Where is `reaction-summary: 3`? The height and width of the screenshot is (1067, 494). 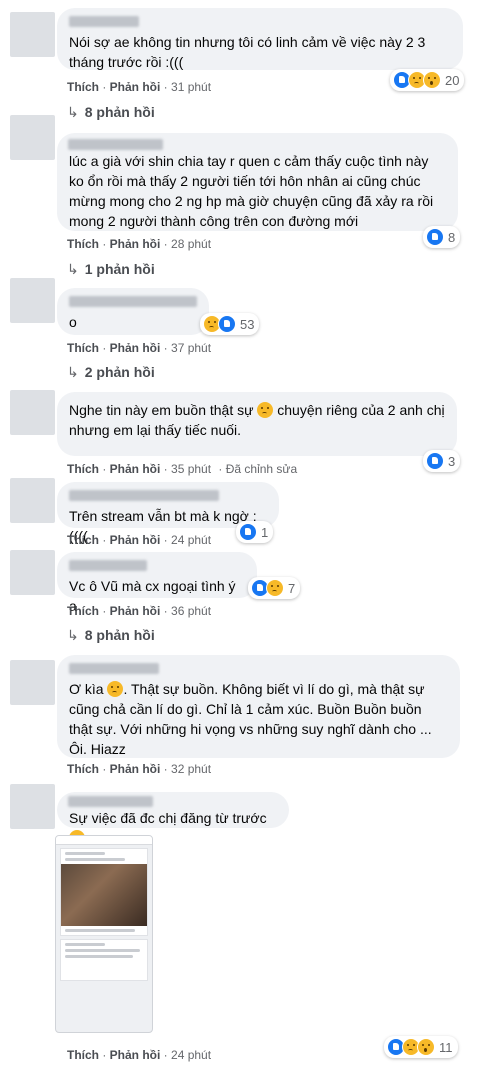
reaction-summary: 3 is located at coordinates (442, 461).